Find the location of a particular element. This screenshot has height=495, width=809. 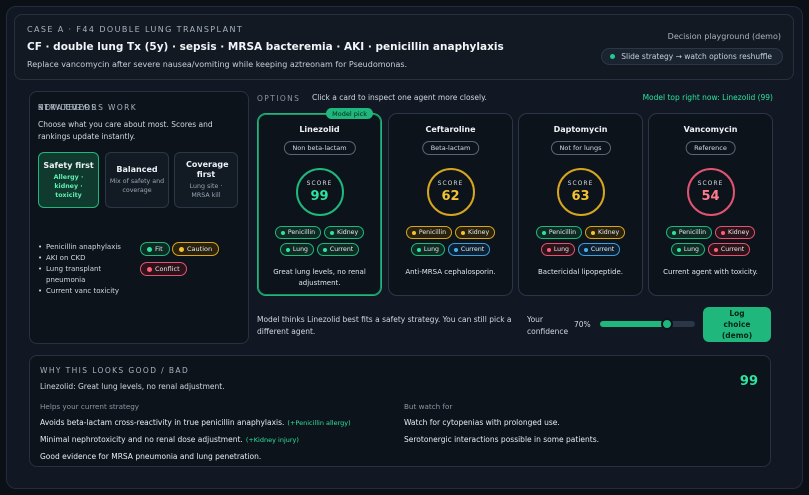

lever-item: Lung transplant pneumonia is located at coordinates (88, 275).